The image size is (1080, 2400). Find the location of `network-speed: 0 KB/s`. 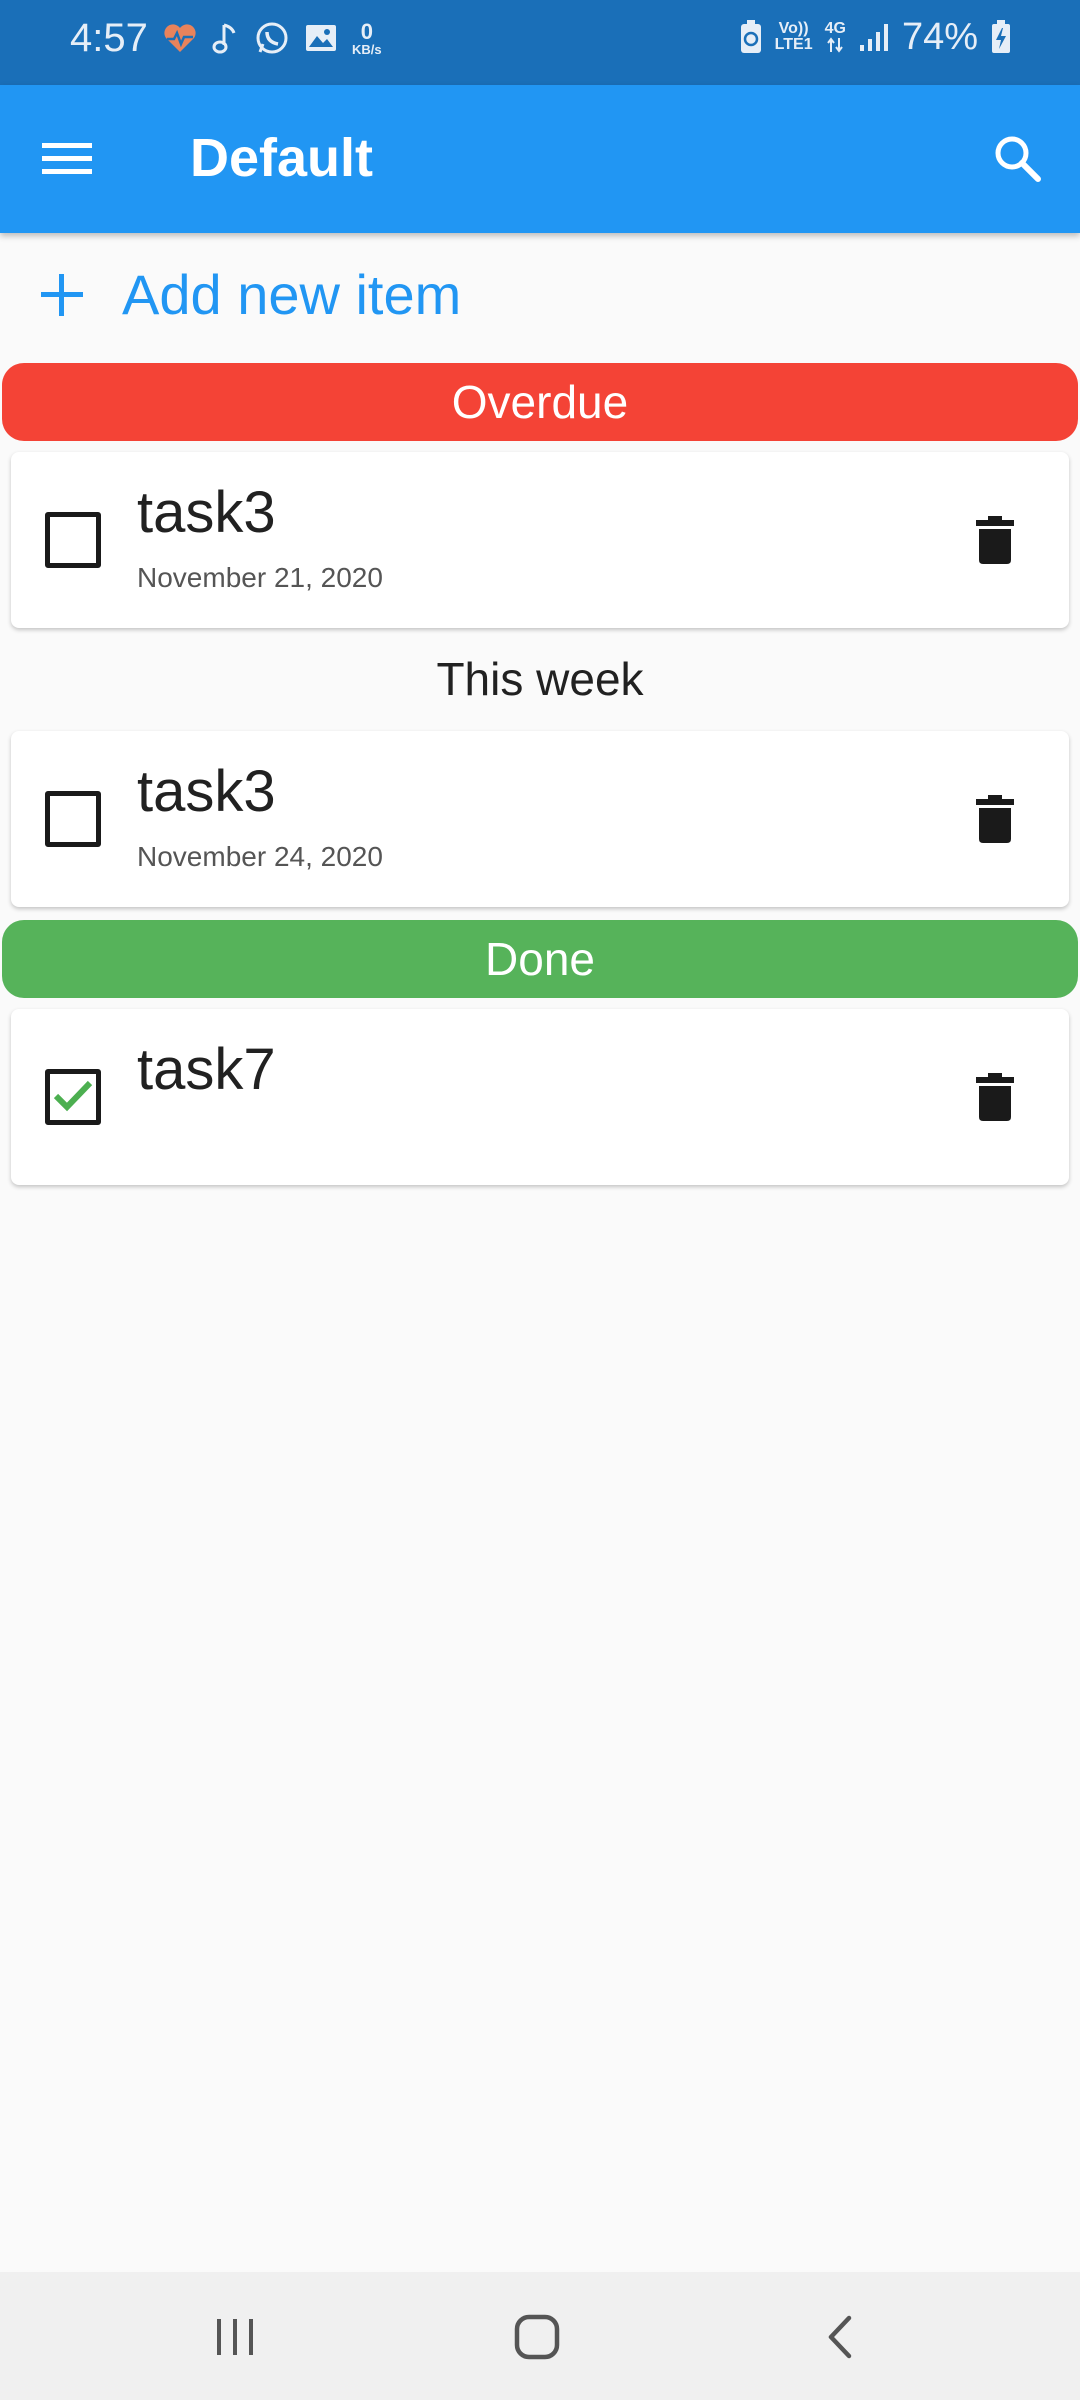

network-speed: 0 KB/s is located at coordinates (367, 37).